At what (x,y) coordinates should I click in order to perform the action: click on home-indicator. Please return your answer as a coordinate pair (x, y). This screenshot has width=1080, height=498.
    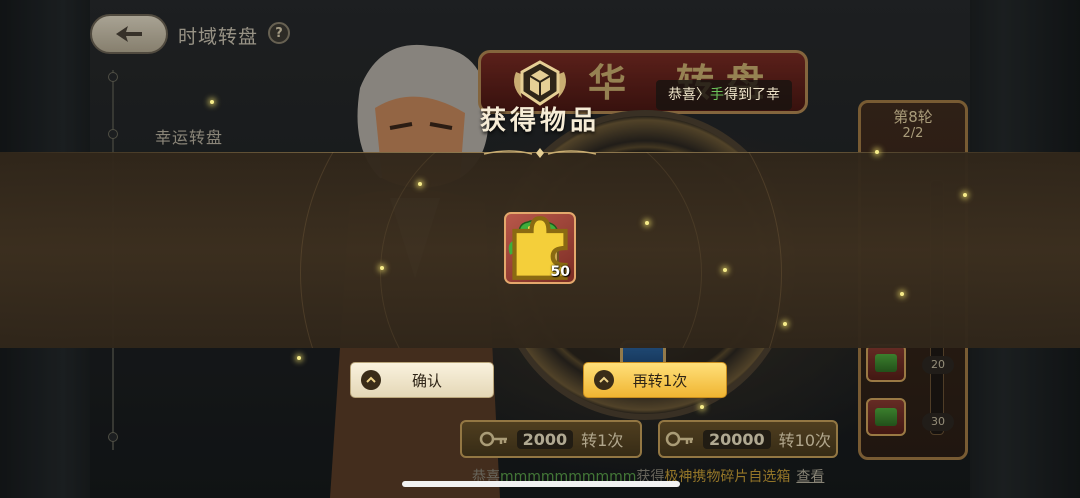
    Looking at the image, I should click on (541, 484).